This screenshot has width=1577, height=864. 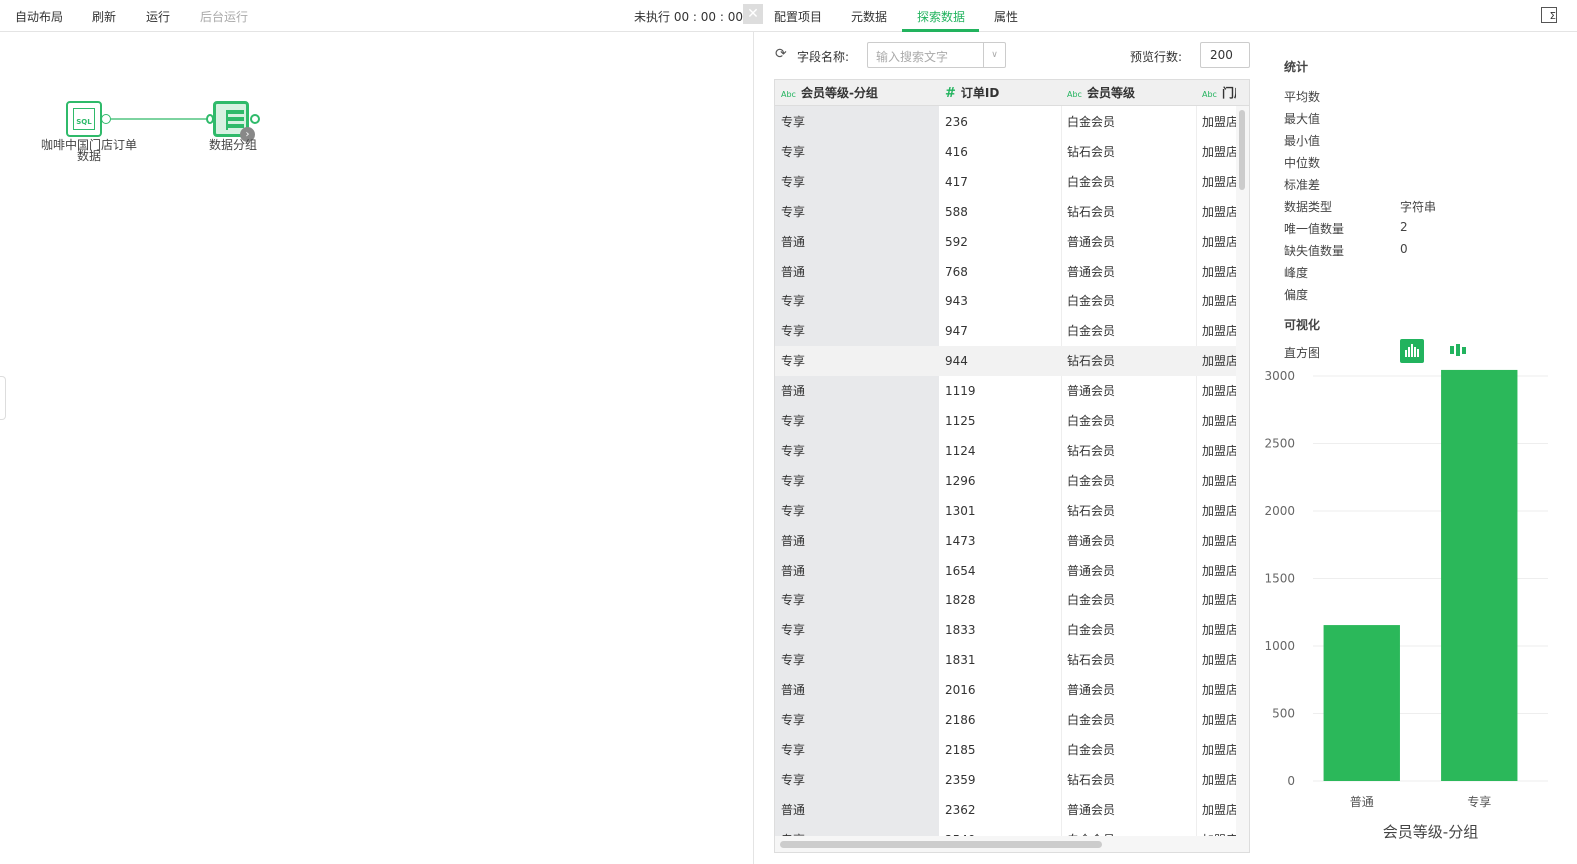 What do you see at coordinates (1005, 780) in the screenshot?
I see `table-row: 专享 2359 钻石会员 加盟店` at bounding box center [1005, 780].